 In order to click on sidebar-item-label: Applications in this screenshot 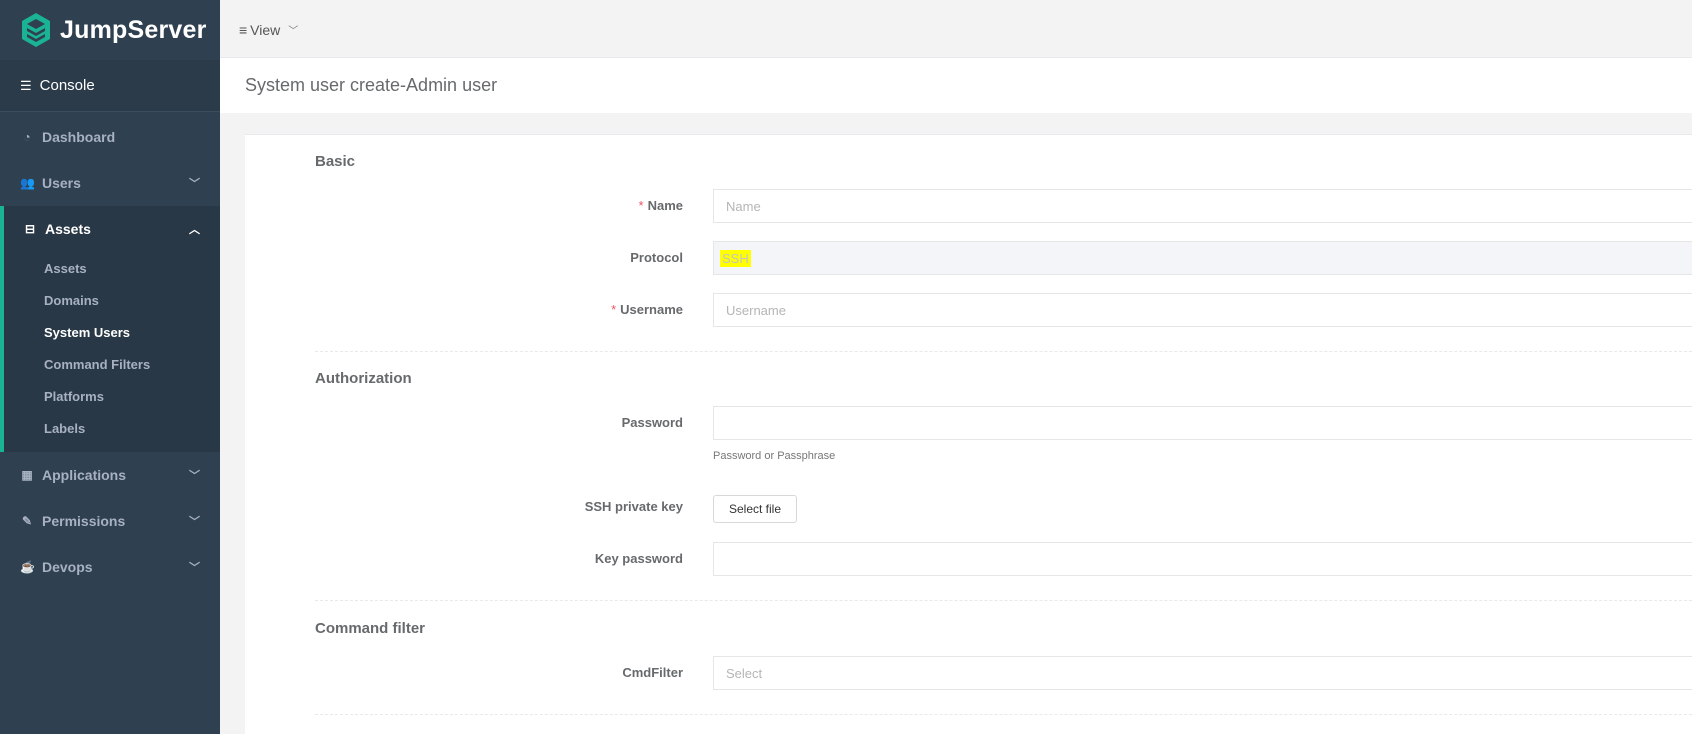, I will do `click(84, 475)`.